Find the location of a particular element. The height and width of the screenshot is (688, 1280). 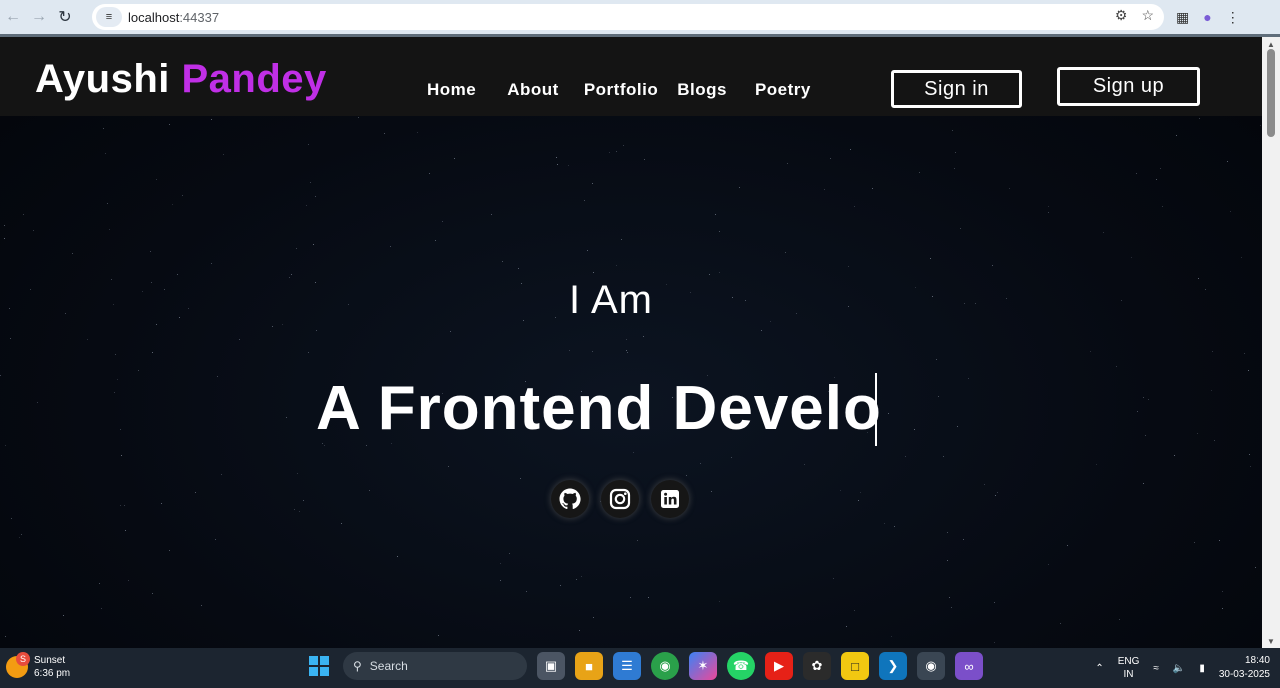

scroll-down-arrow-icon: ▼ is located at coordinates (1271, 641).